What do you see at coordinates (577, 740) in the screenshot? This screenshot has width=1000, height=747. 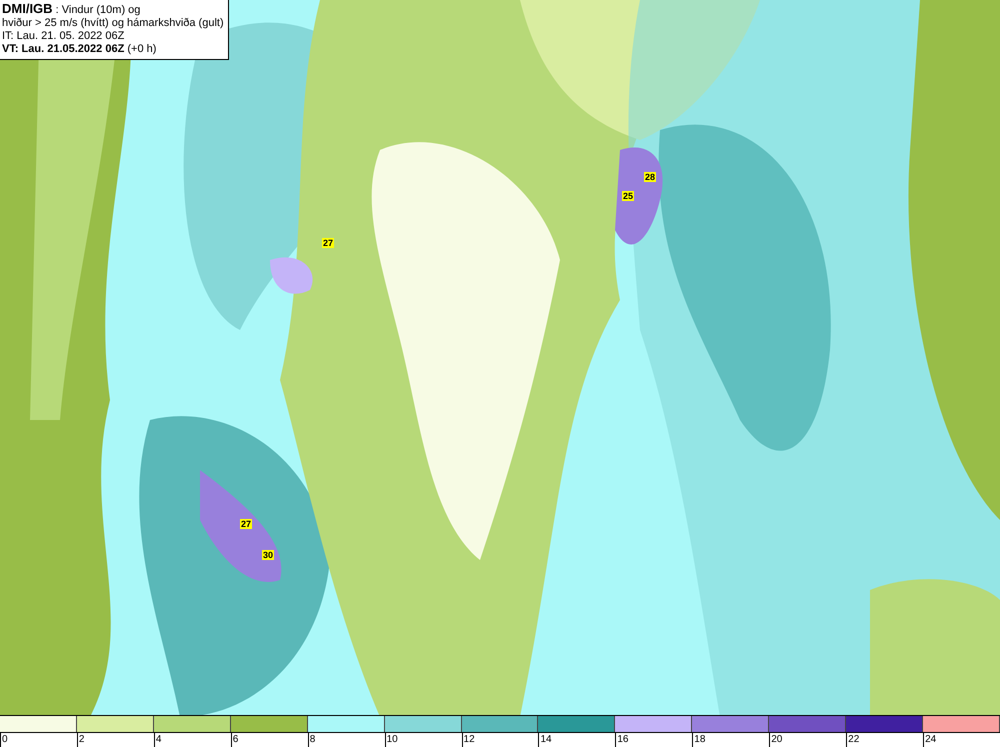 I see `legend-tick-label: 14` at bounding box center [577, 740].